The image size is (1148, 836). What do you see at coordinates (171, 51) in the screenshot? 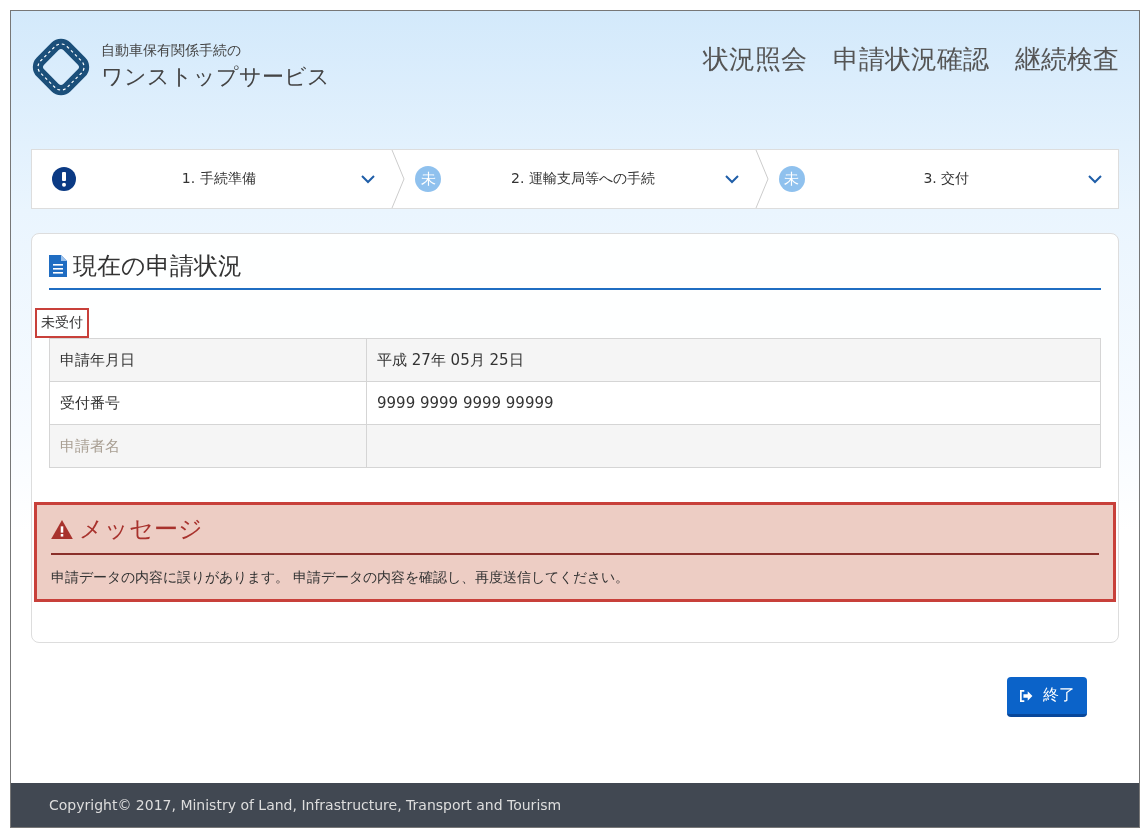
I see `logo-subtitle: 自動車保有関係手続の` at bounding box center [171, 51].